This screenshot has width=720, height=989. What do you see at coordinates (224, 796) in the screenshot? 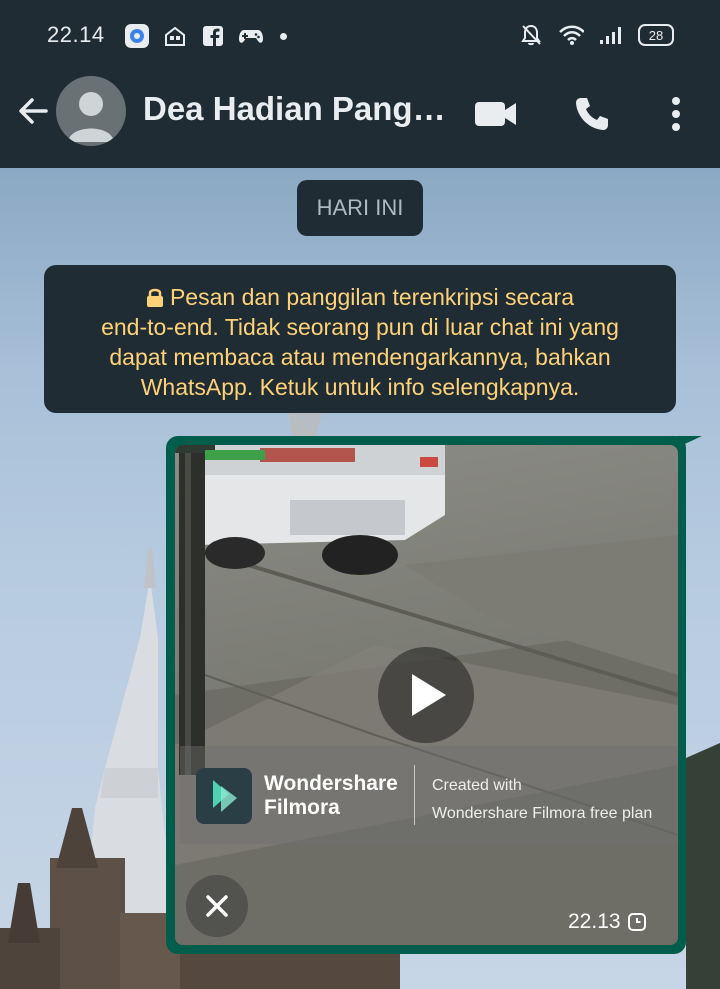
I see `filmora-logo-icon` at bounding box center [224, 796].